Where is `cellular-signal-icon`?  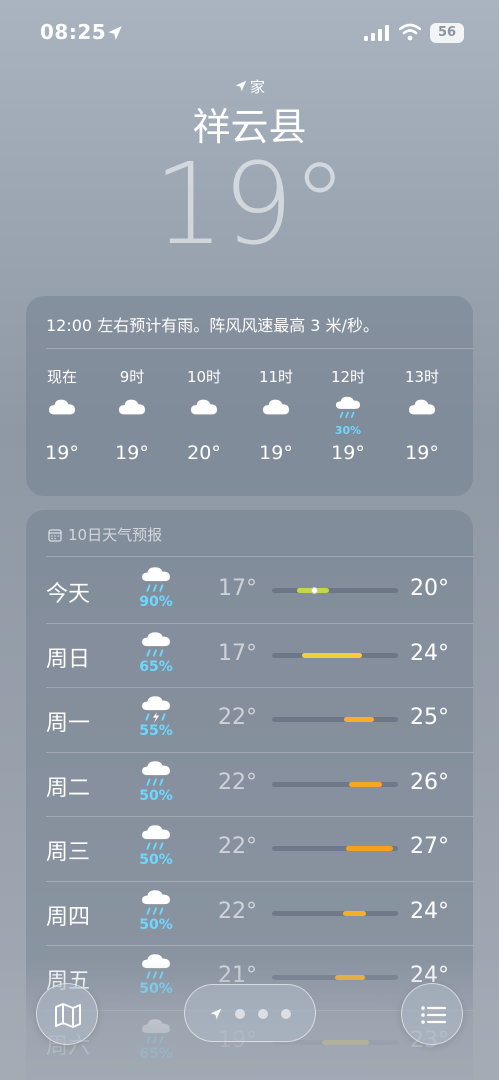 cellular-signal-icon is located at coordinates (376, 33).